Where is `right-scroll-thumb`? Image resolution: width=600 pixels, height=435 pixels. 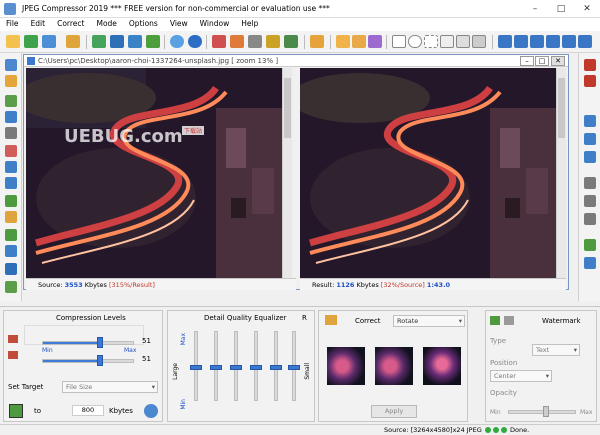 right-scroll-thumb is located at coordinates (561, 108).